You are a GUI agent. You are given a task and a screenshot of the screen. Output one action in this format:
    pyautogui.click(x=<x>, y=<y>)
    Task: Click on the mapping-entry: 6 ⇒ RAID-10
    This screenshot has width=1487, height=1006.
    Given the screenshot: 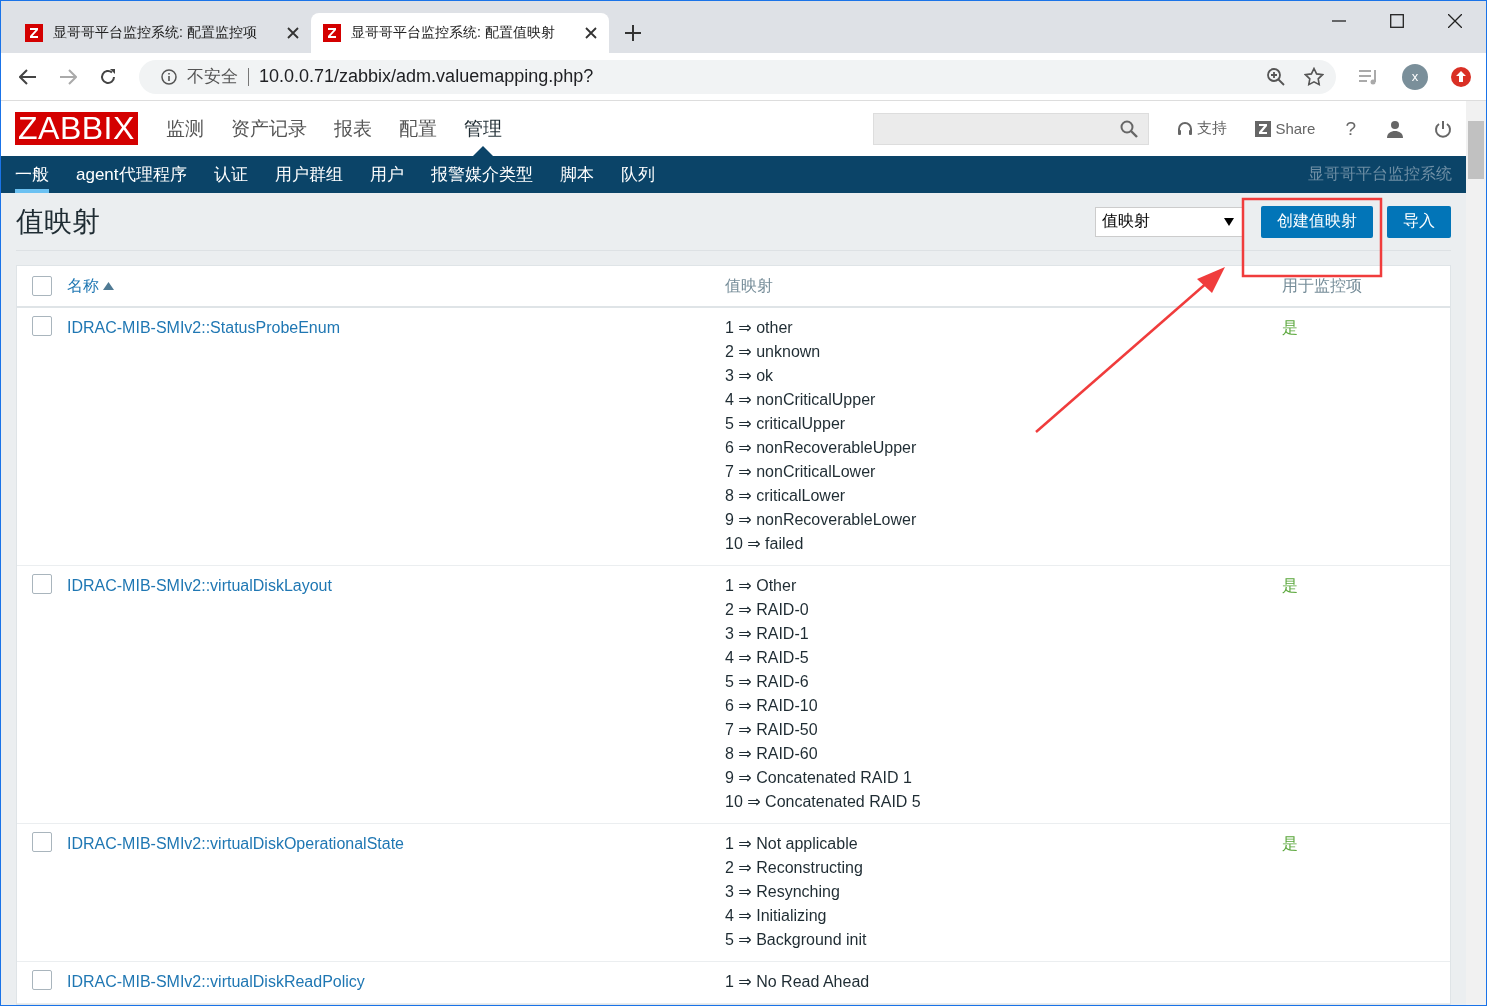 What is the action you would take?
    pyautogui.click(x=771, y=706)
    